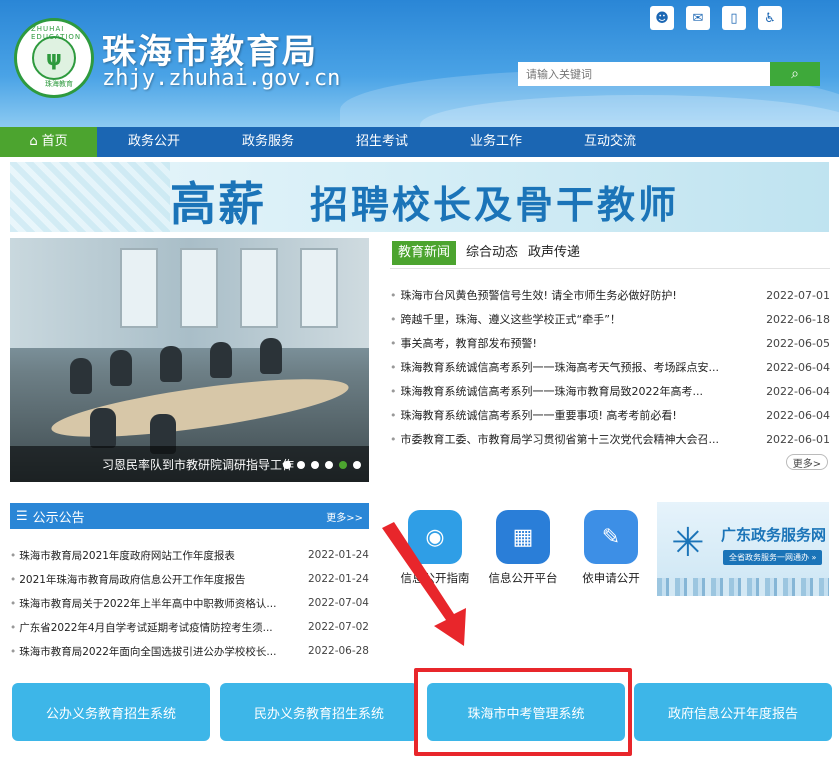 The height and width of the screenshot is (757, 839). What do you see at coordinates (770, 18) in the screenshot?
I see `accessibility-icon: ♿` at bounding box center [770, 18].